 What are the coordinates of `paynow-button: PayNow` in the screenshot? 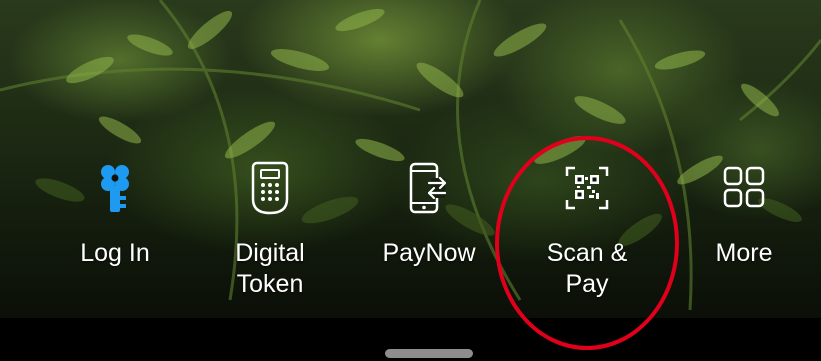 It's located at (429, 214).